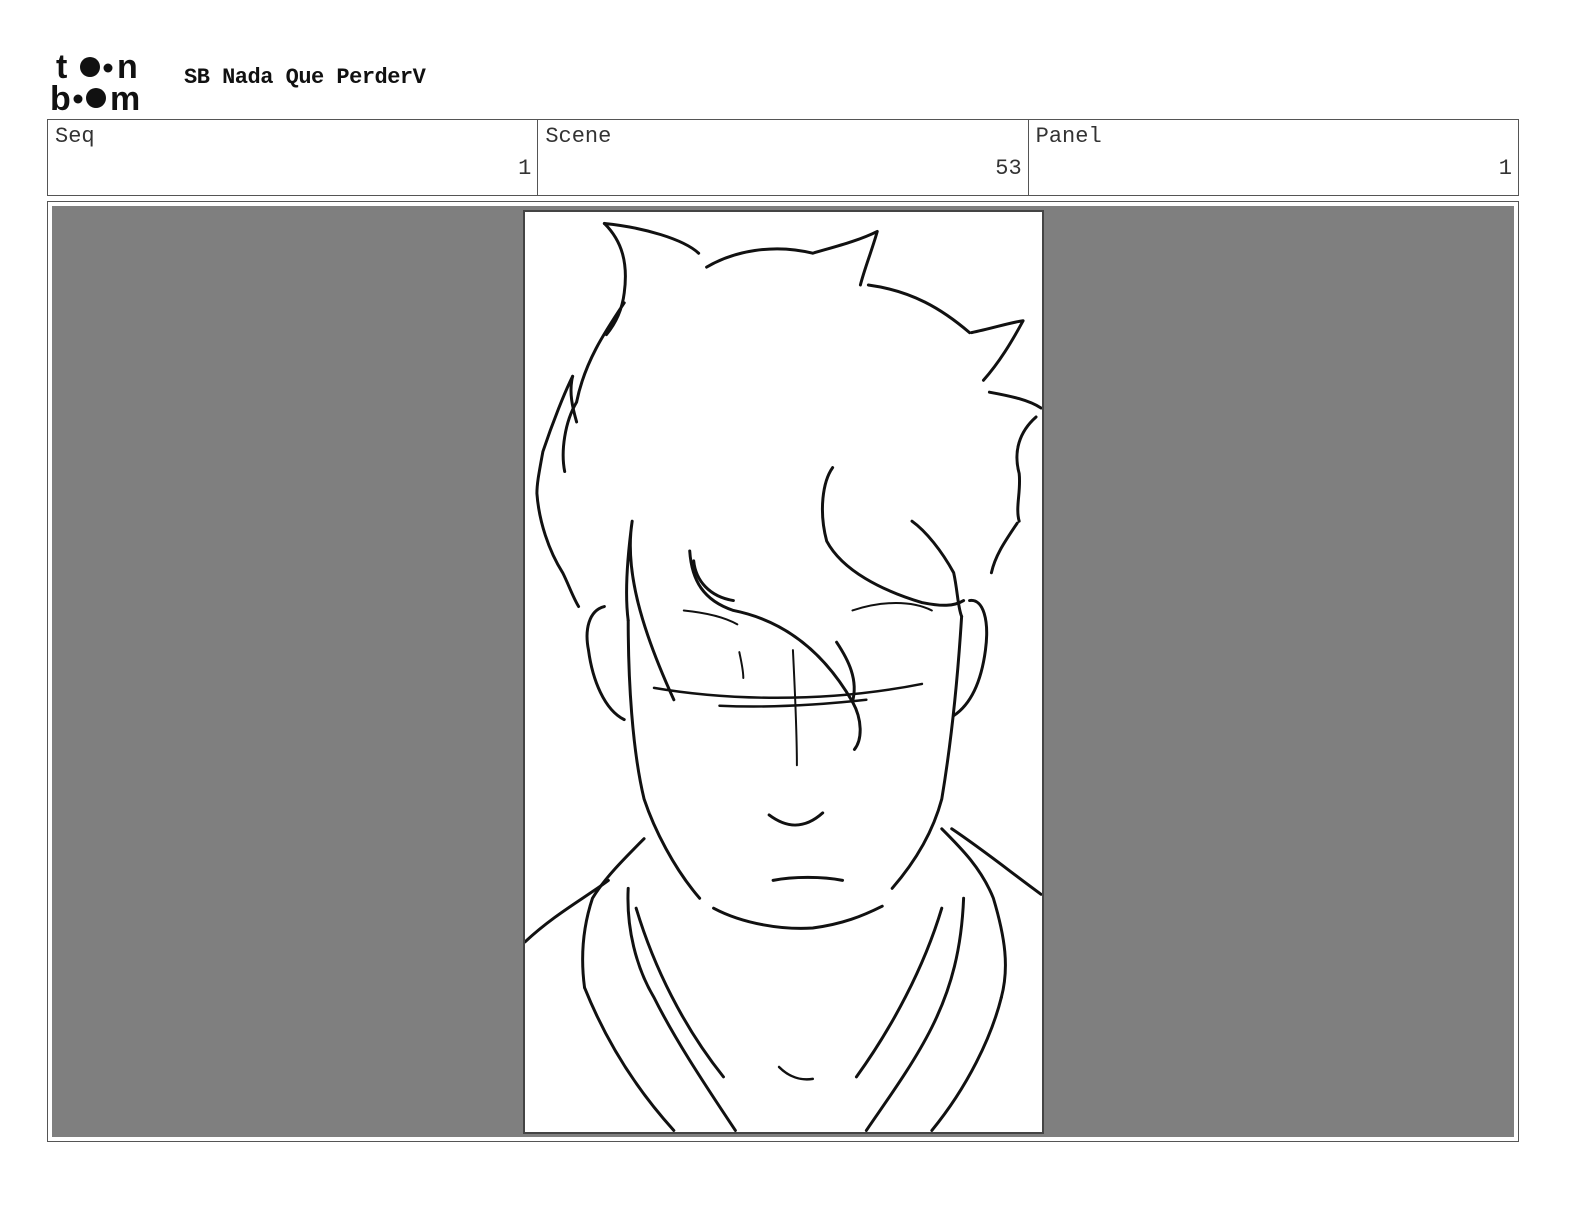 This screenshot has height=1224, width=1584. What do you see at coordinates (75, 136) in the screenshot?
I see `seq-label: Seq` at bounding box center [75, 136].